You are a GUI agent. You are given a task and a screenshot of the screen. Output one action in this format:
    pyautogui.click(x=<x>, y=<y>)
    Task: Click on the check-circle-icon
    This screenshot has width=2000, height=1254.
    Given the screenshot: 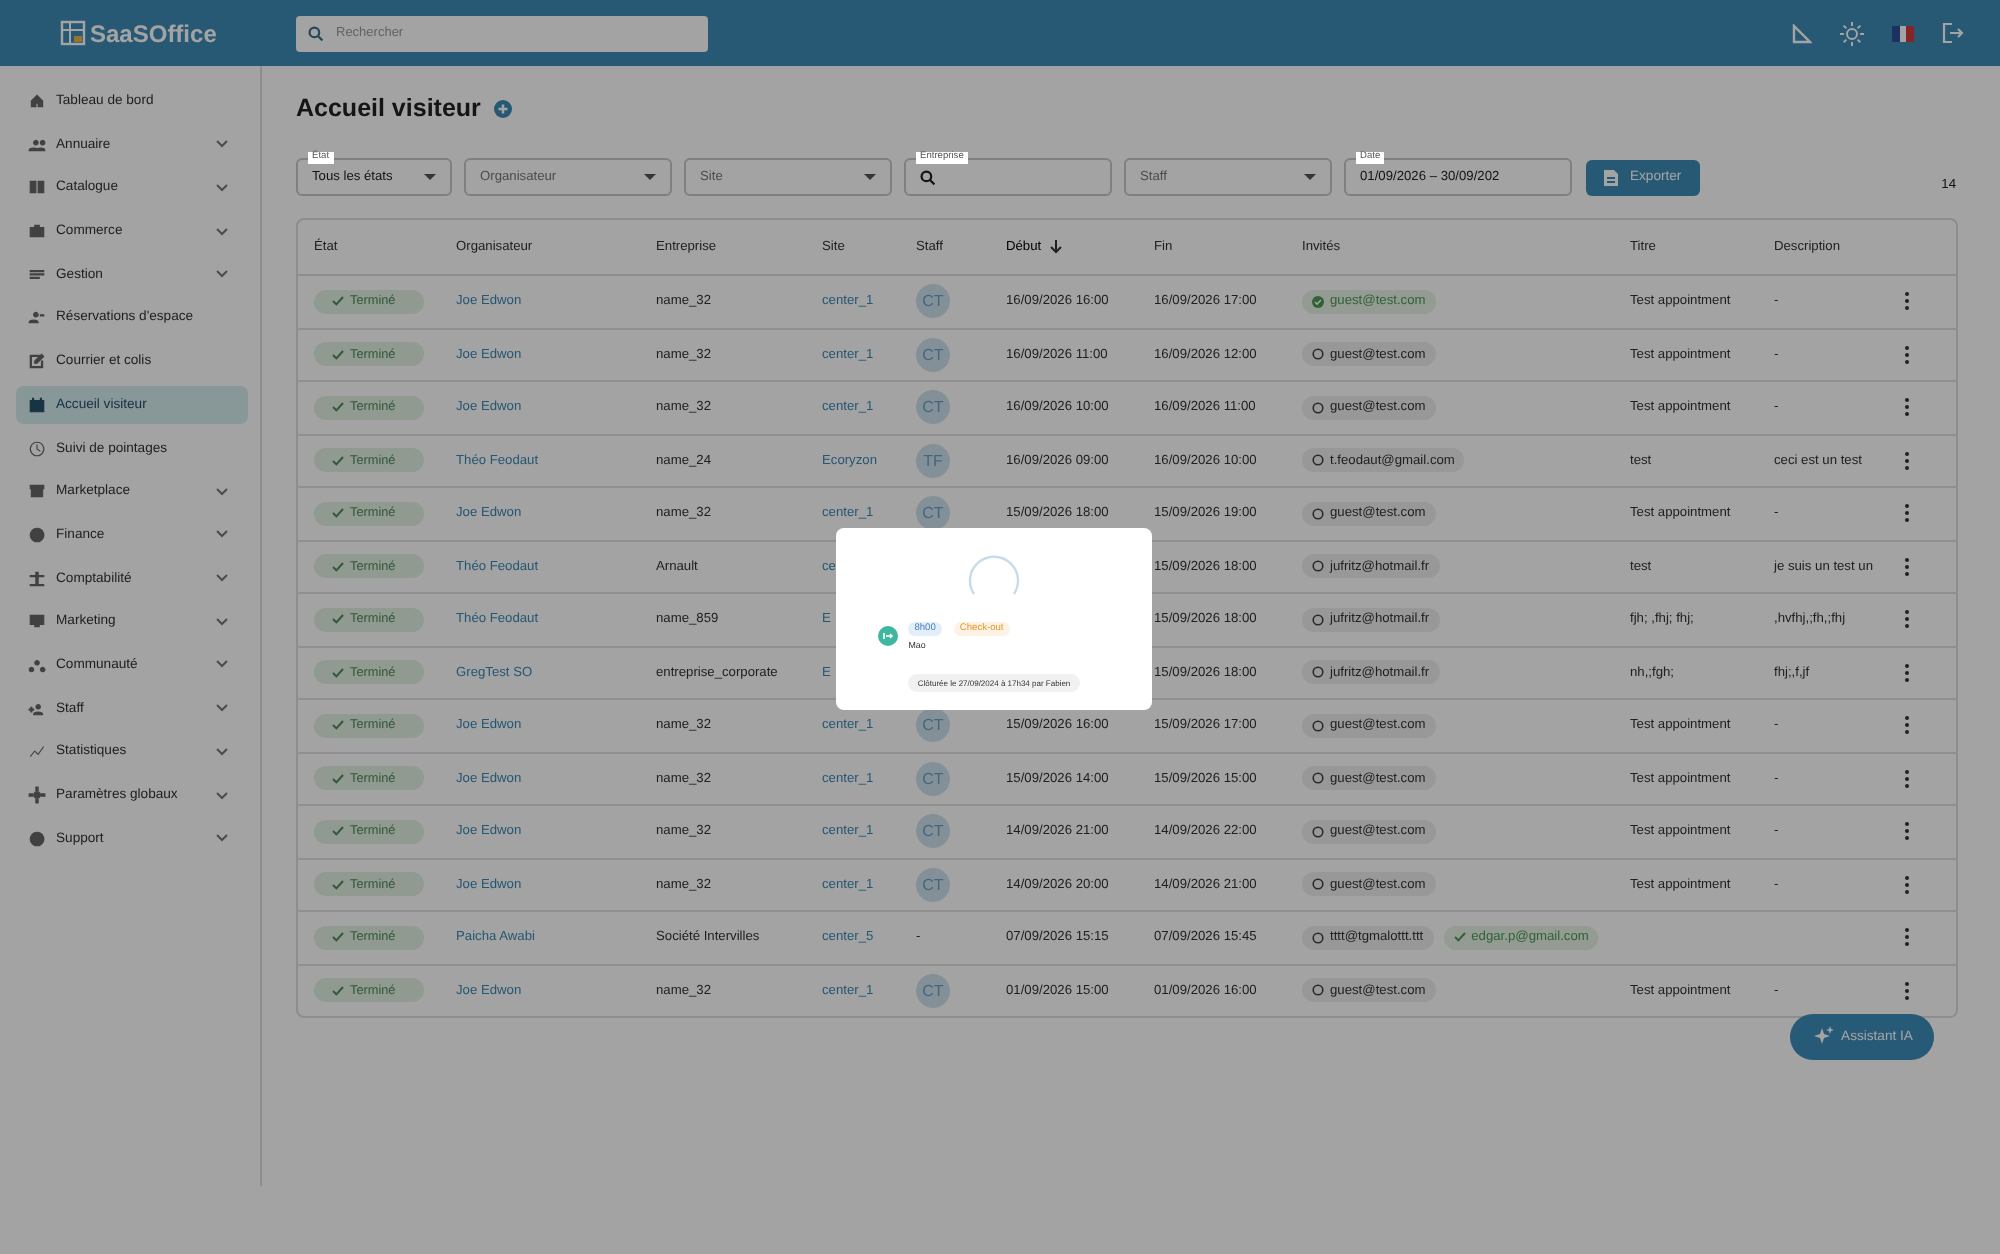 What is the action you would take?
    pyautogui.click(x=1318, y=301)
    